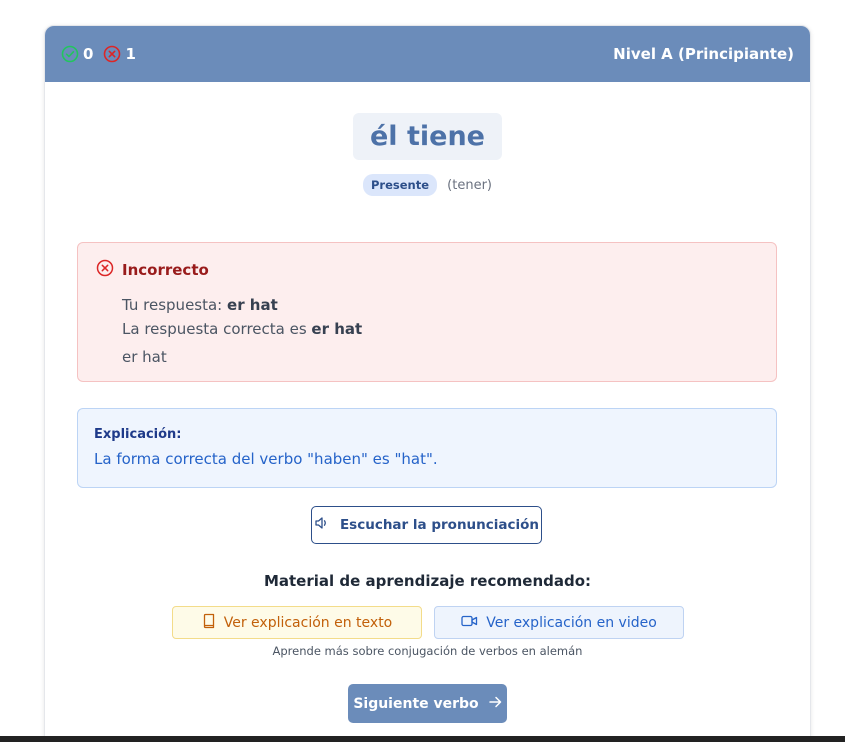 The image size is (845, 742). I want to click on incorrect-score: 1, so click(119, 54).